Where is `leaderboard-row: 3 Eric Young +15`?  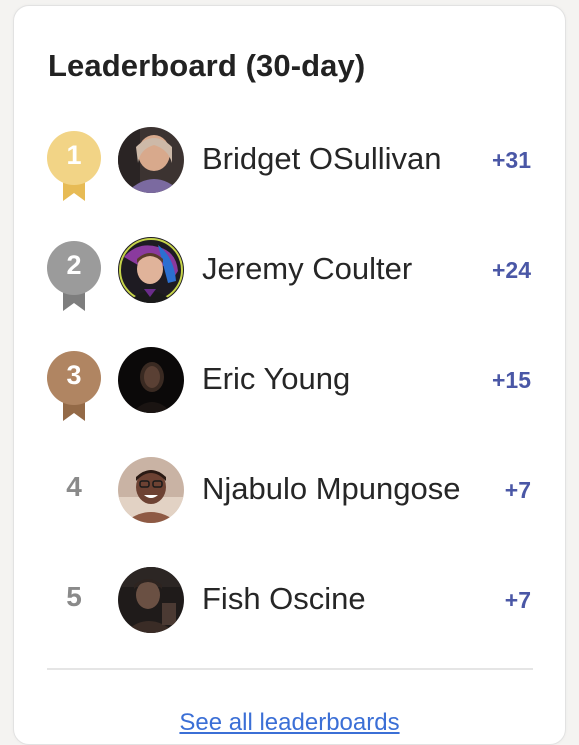
leaderboard-row: 3 Eric Young +15 is located at coordinates (289, 392).